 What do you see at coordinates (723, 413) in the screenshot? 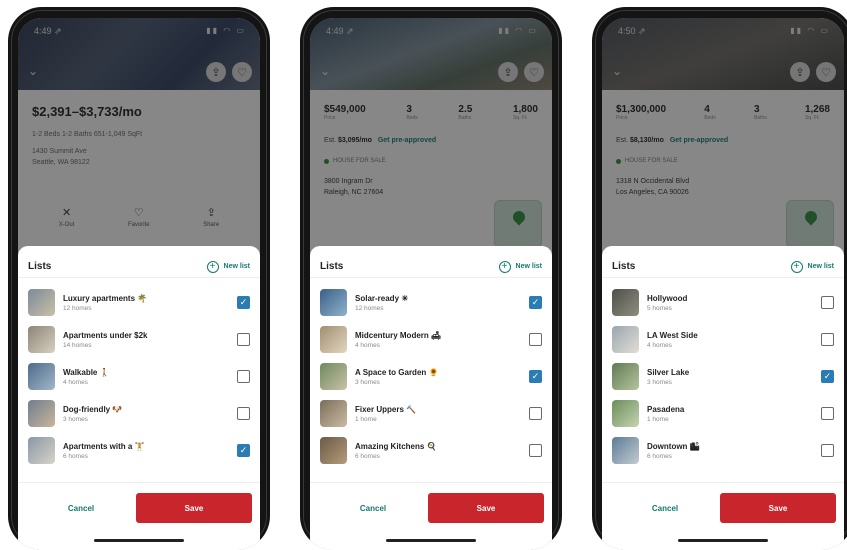
I see `list-item: Pasadena 1 home` at bounding box center [723, 413].